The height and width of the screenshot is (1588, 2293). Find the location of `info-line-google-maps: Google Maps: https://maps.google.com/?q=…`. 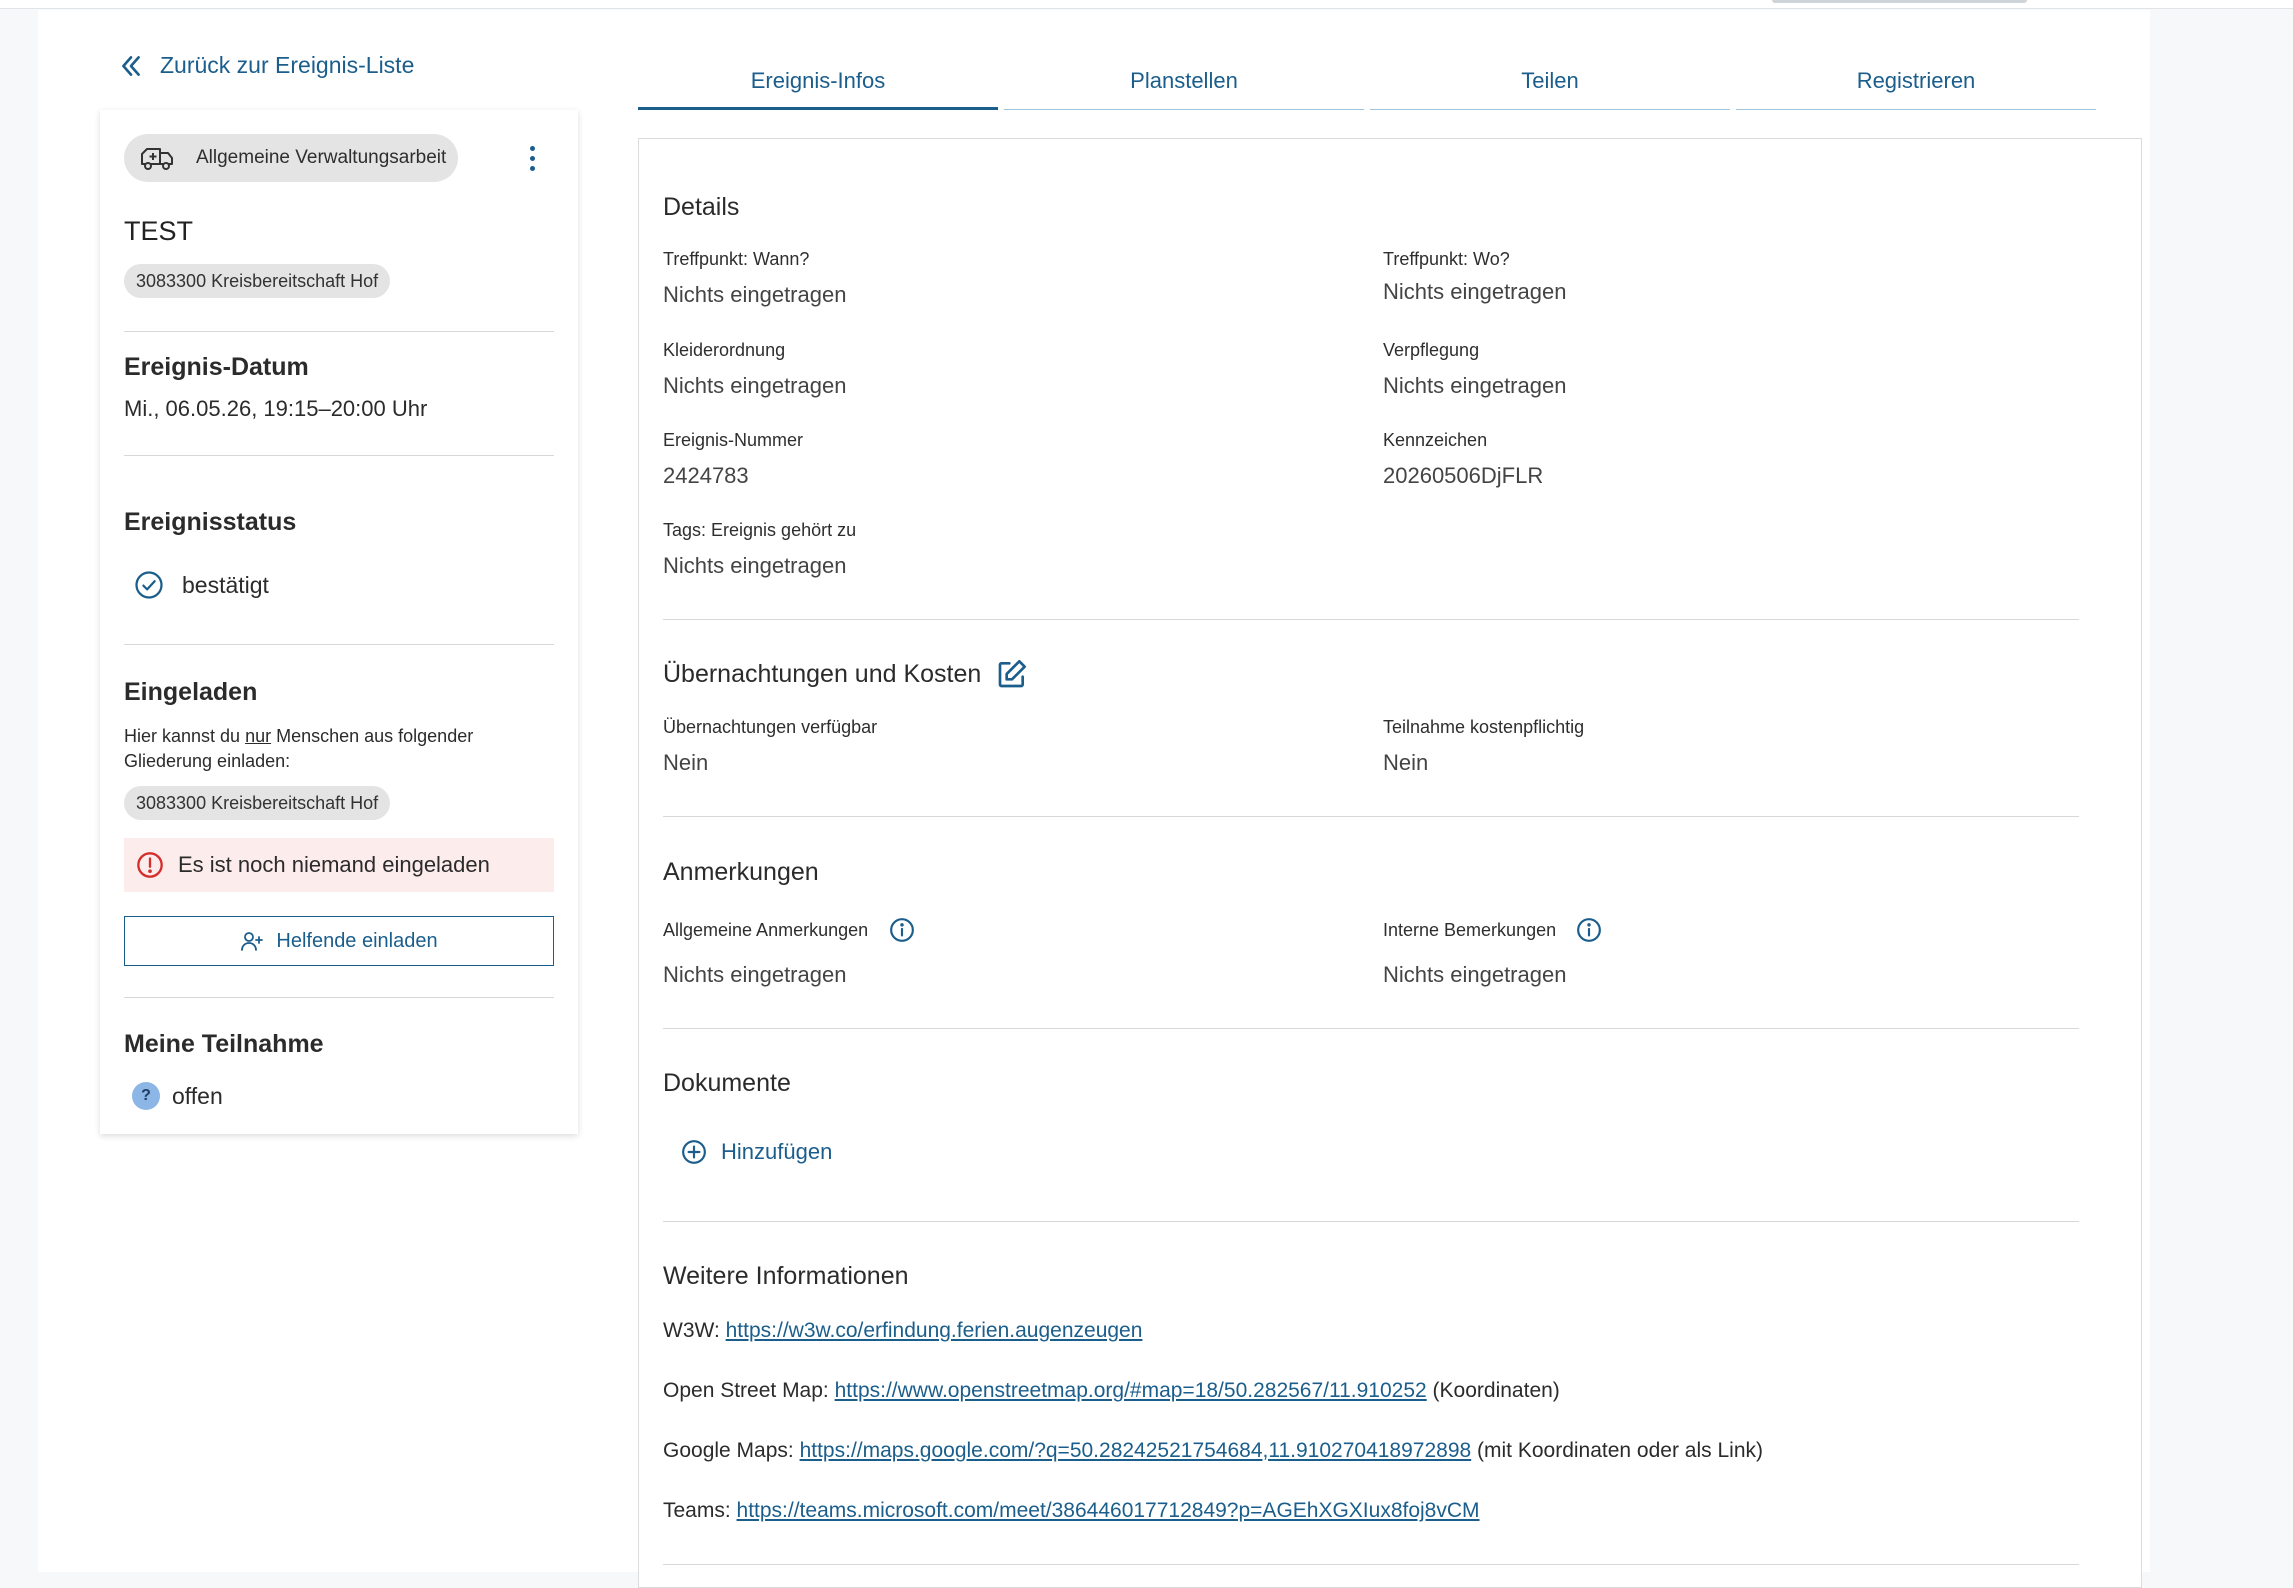

info-line-google-maps: Google Maps: https://maps.google.com/?q=… is located at coordinates (1213, 1450).